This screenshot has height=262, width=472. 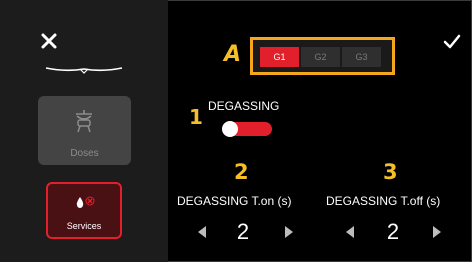 What do you see at coordinates (243, 231) in the screenshot?
I see `ton-value: 2` at bounding box center [243, 231].